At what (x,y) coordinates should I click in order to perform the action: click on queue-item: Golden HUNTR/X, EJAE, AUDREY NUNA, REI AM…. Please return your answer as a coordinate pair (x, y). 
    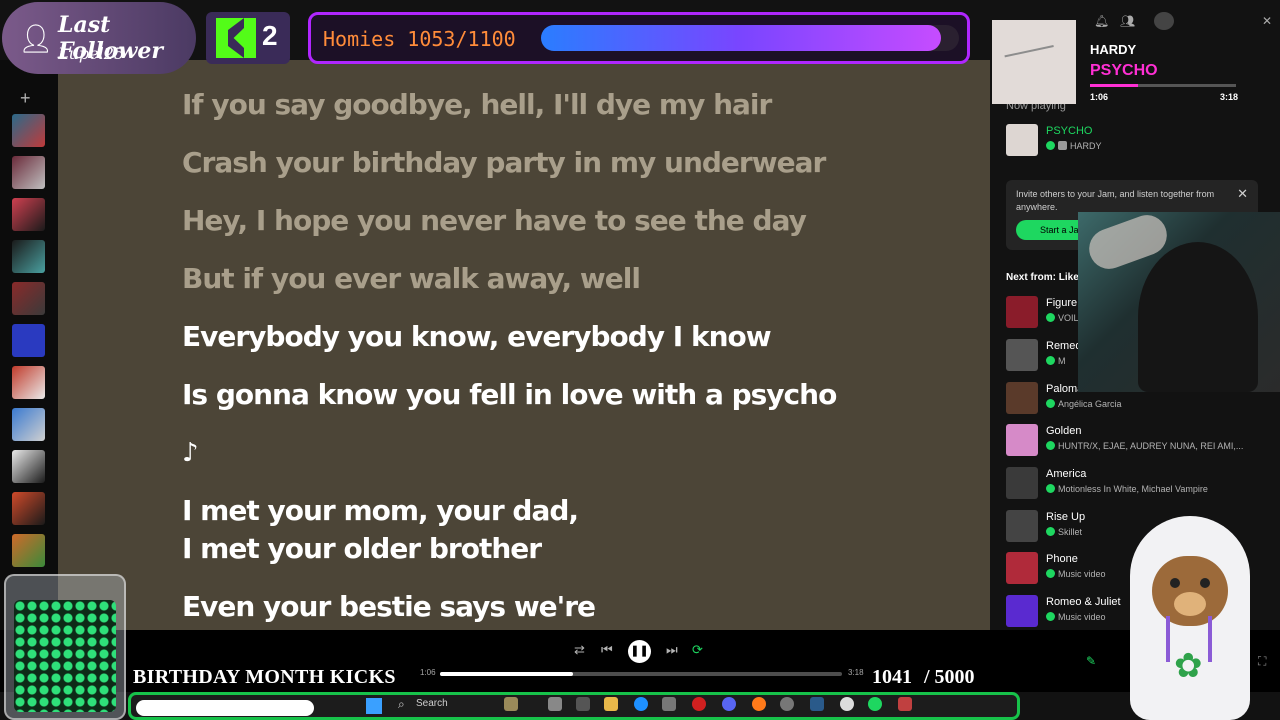
    Looking at the image, I should click on (1136, 441).